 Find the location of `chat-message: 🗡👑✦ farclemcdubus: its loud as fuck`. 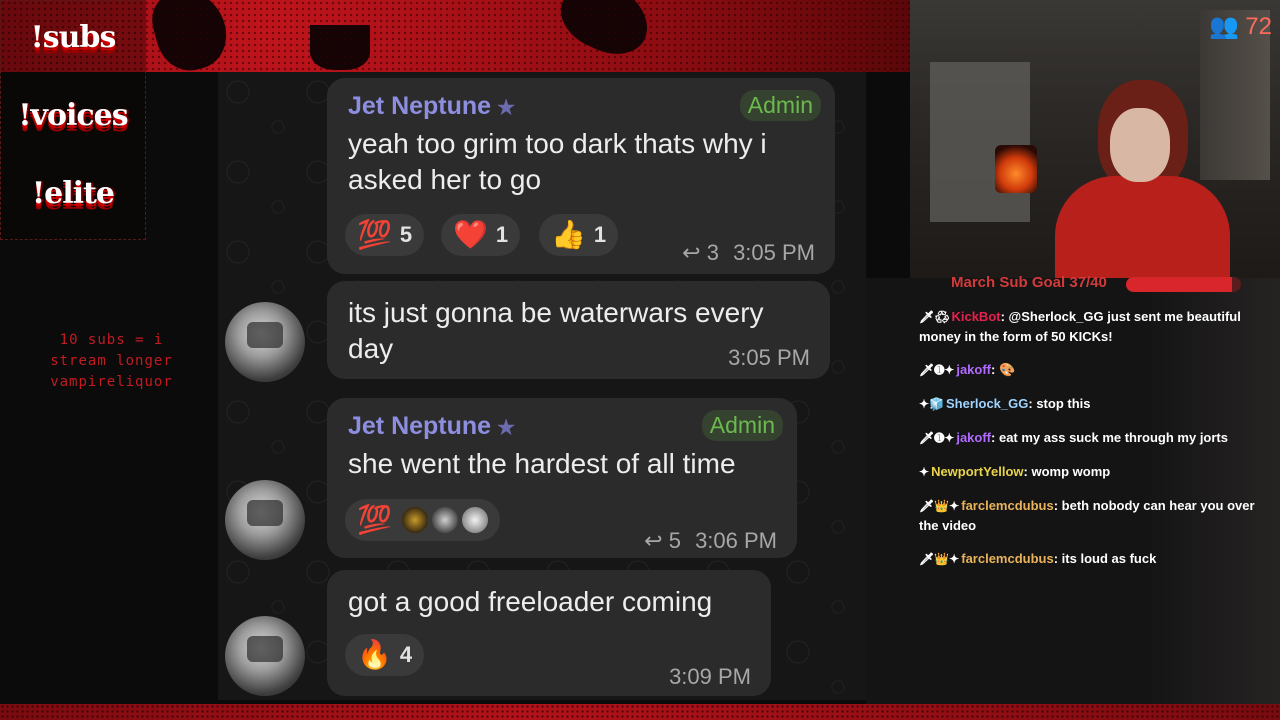

chat-message: 🗡👑✦ farclemcdubus: its loud as fuck is located at coordinates (1088, 559).